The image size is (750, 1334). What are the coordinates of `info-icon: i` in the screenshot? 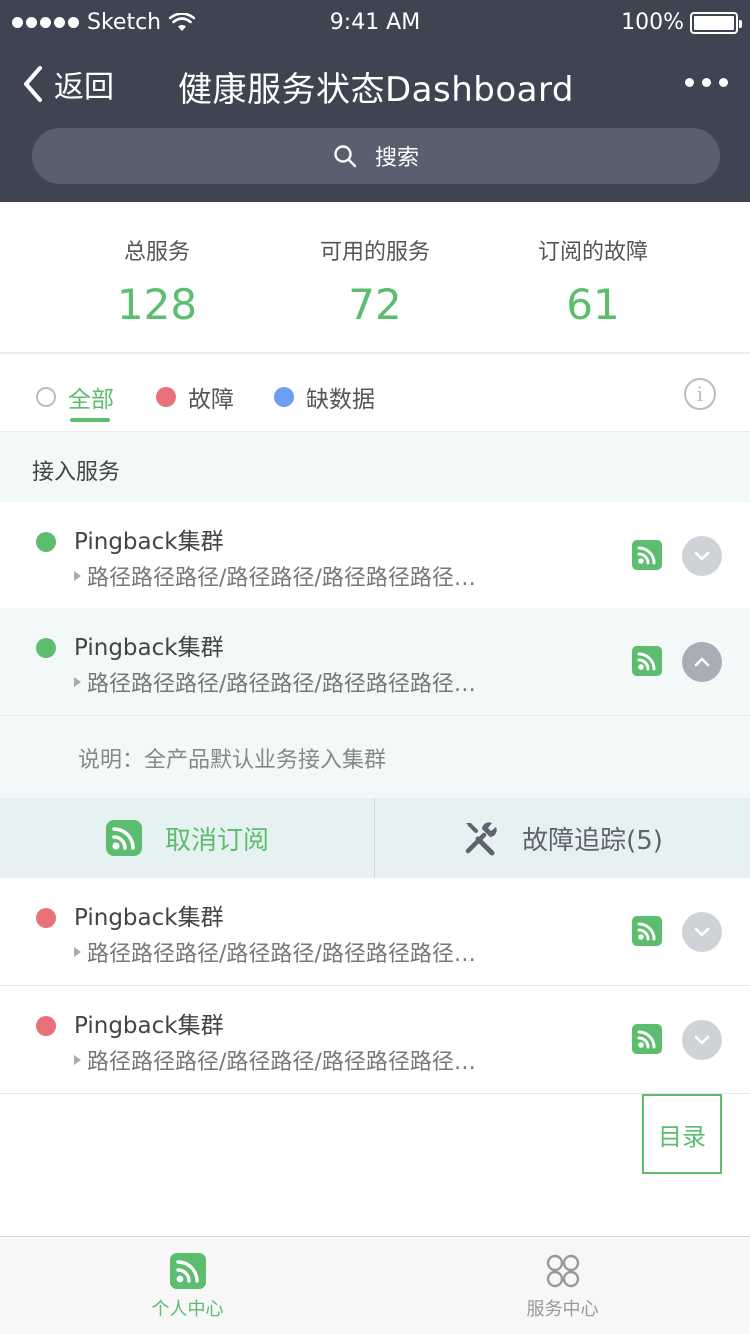 It's located at (700, 394).